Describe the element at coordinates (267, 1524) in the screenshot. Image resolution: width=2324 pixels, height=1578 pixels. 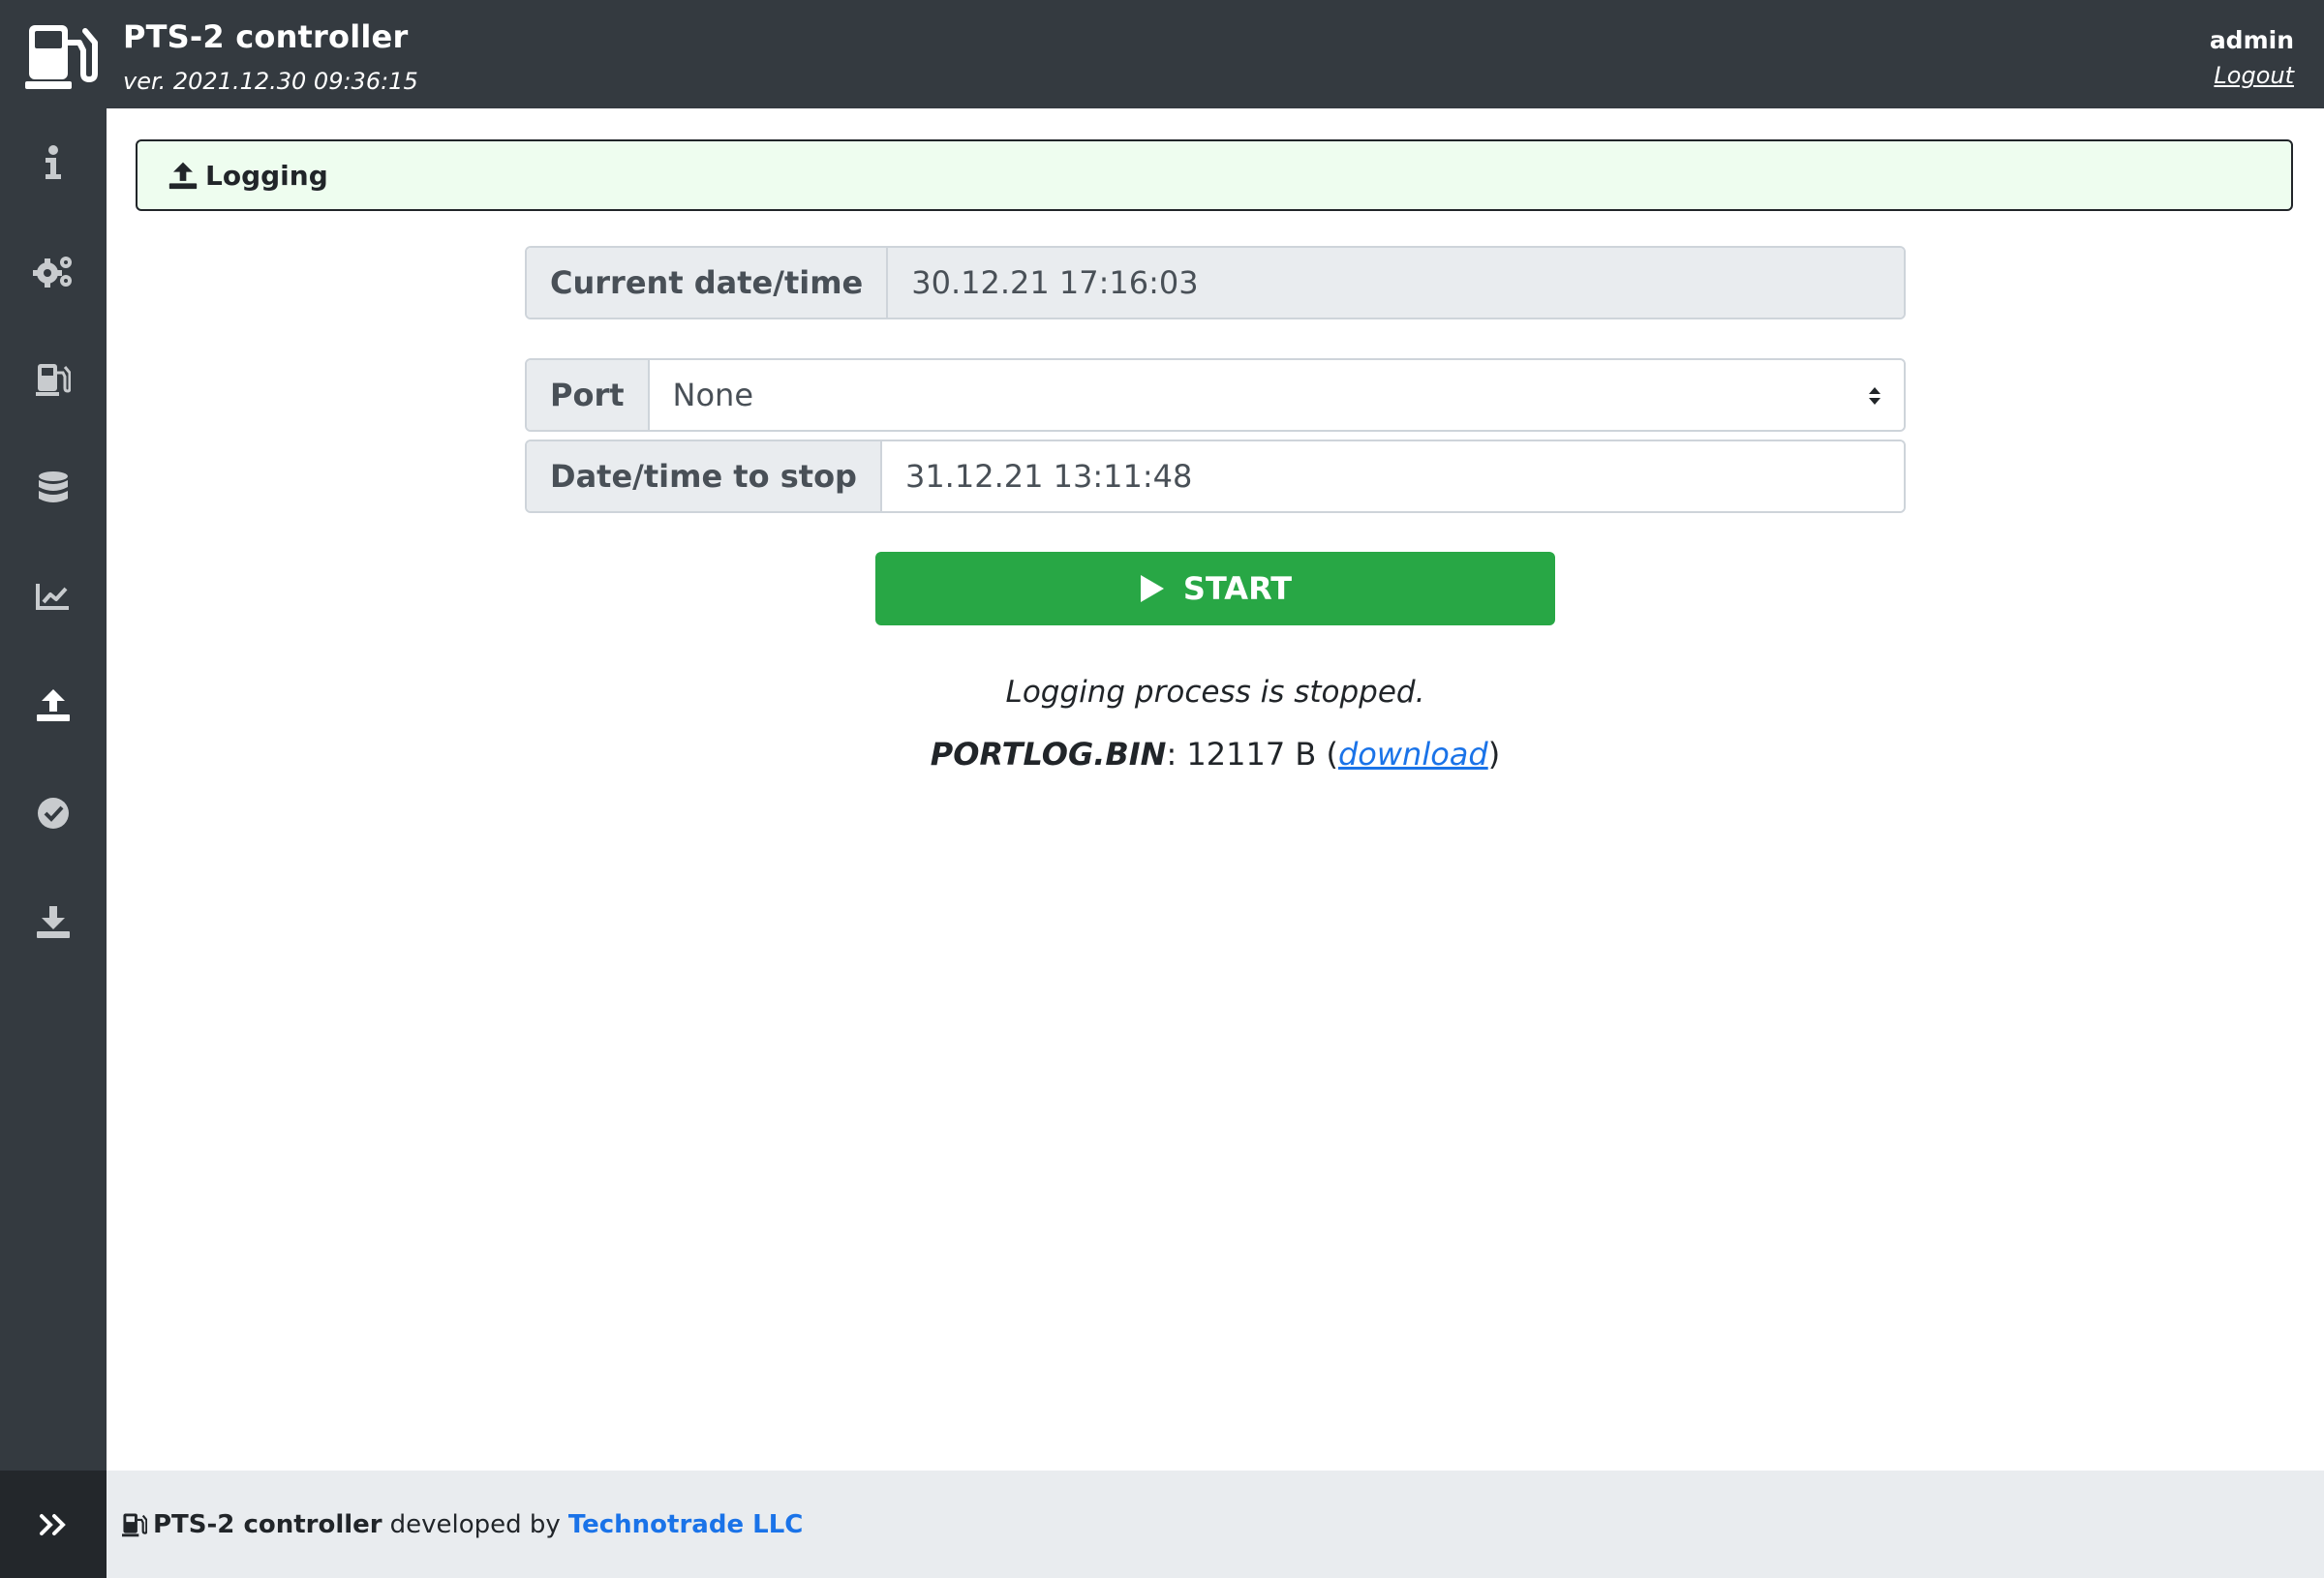
I see `footer-brand: PTS-2 controller` at that location.